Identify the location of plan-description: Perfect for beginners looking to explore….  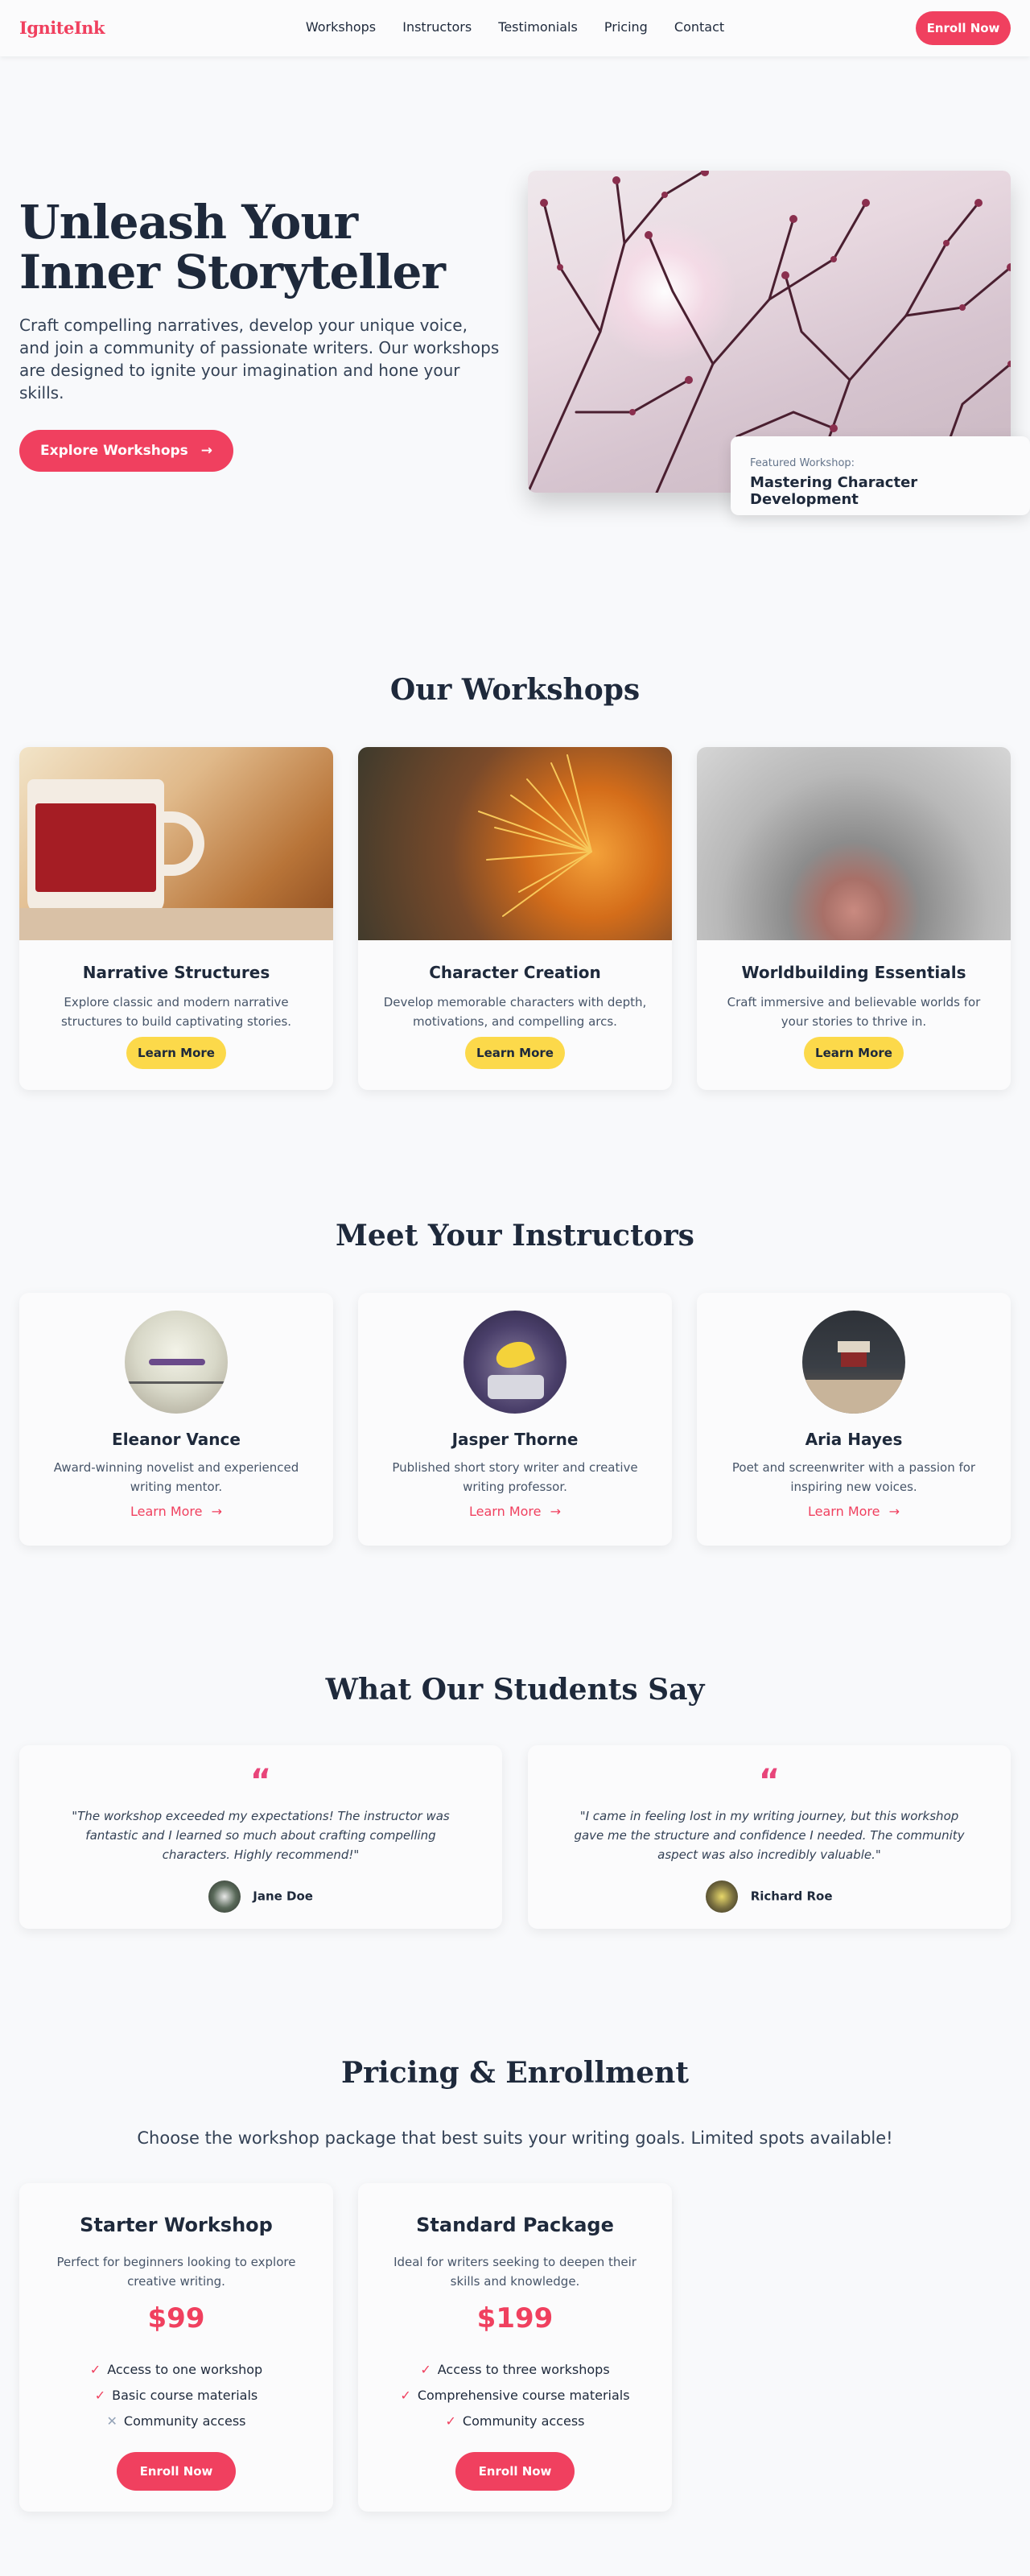
(176, 2272).